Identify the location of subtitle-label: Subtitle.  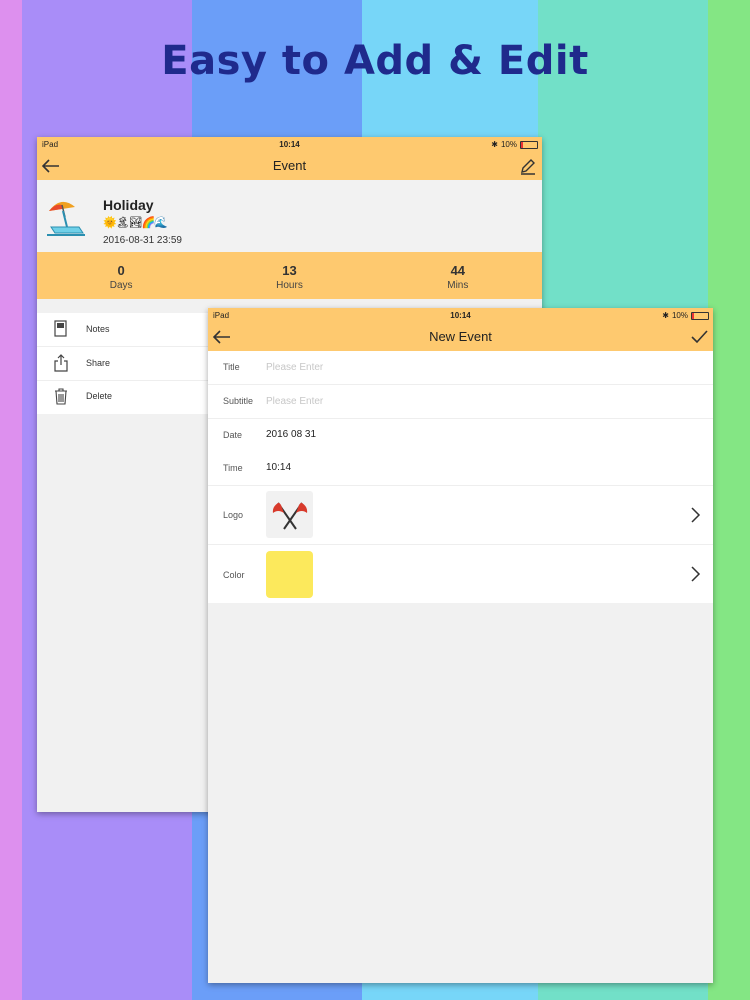
(238, 401).